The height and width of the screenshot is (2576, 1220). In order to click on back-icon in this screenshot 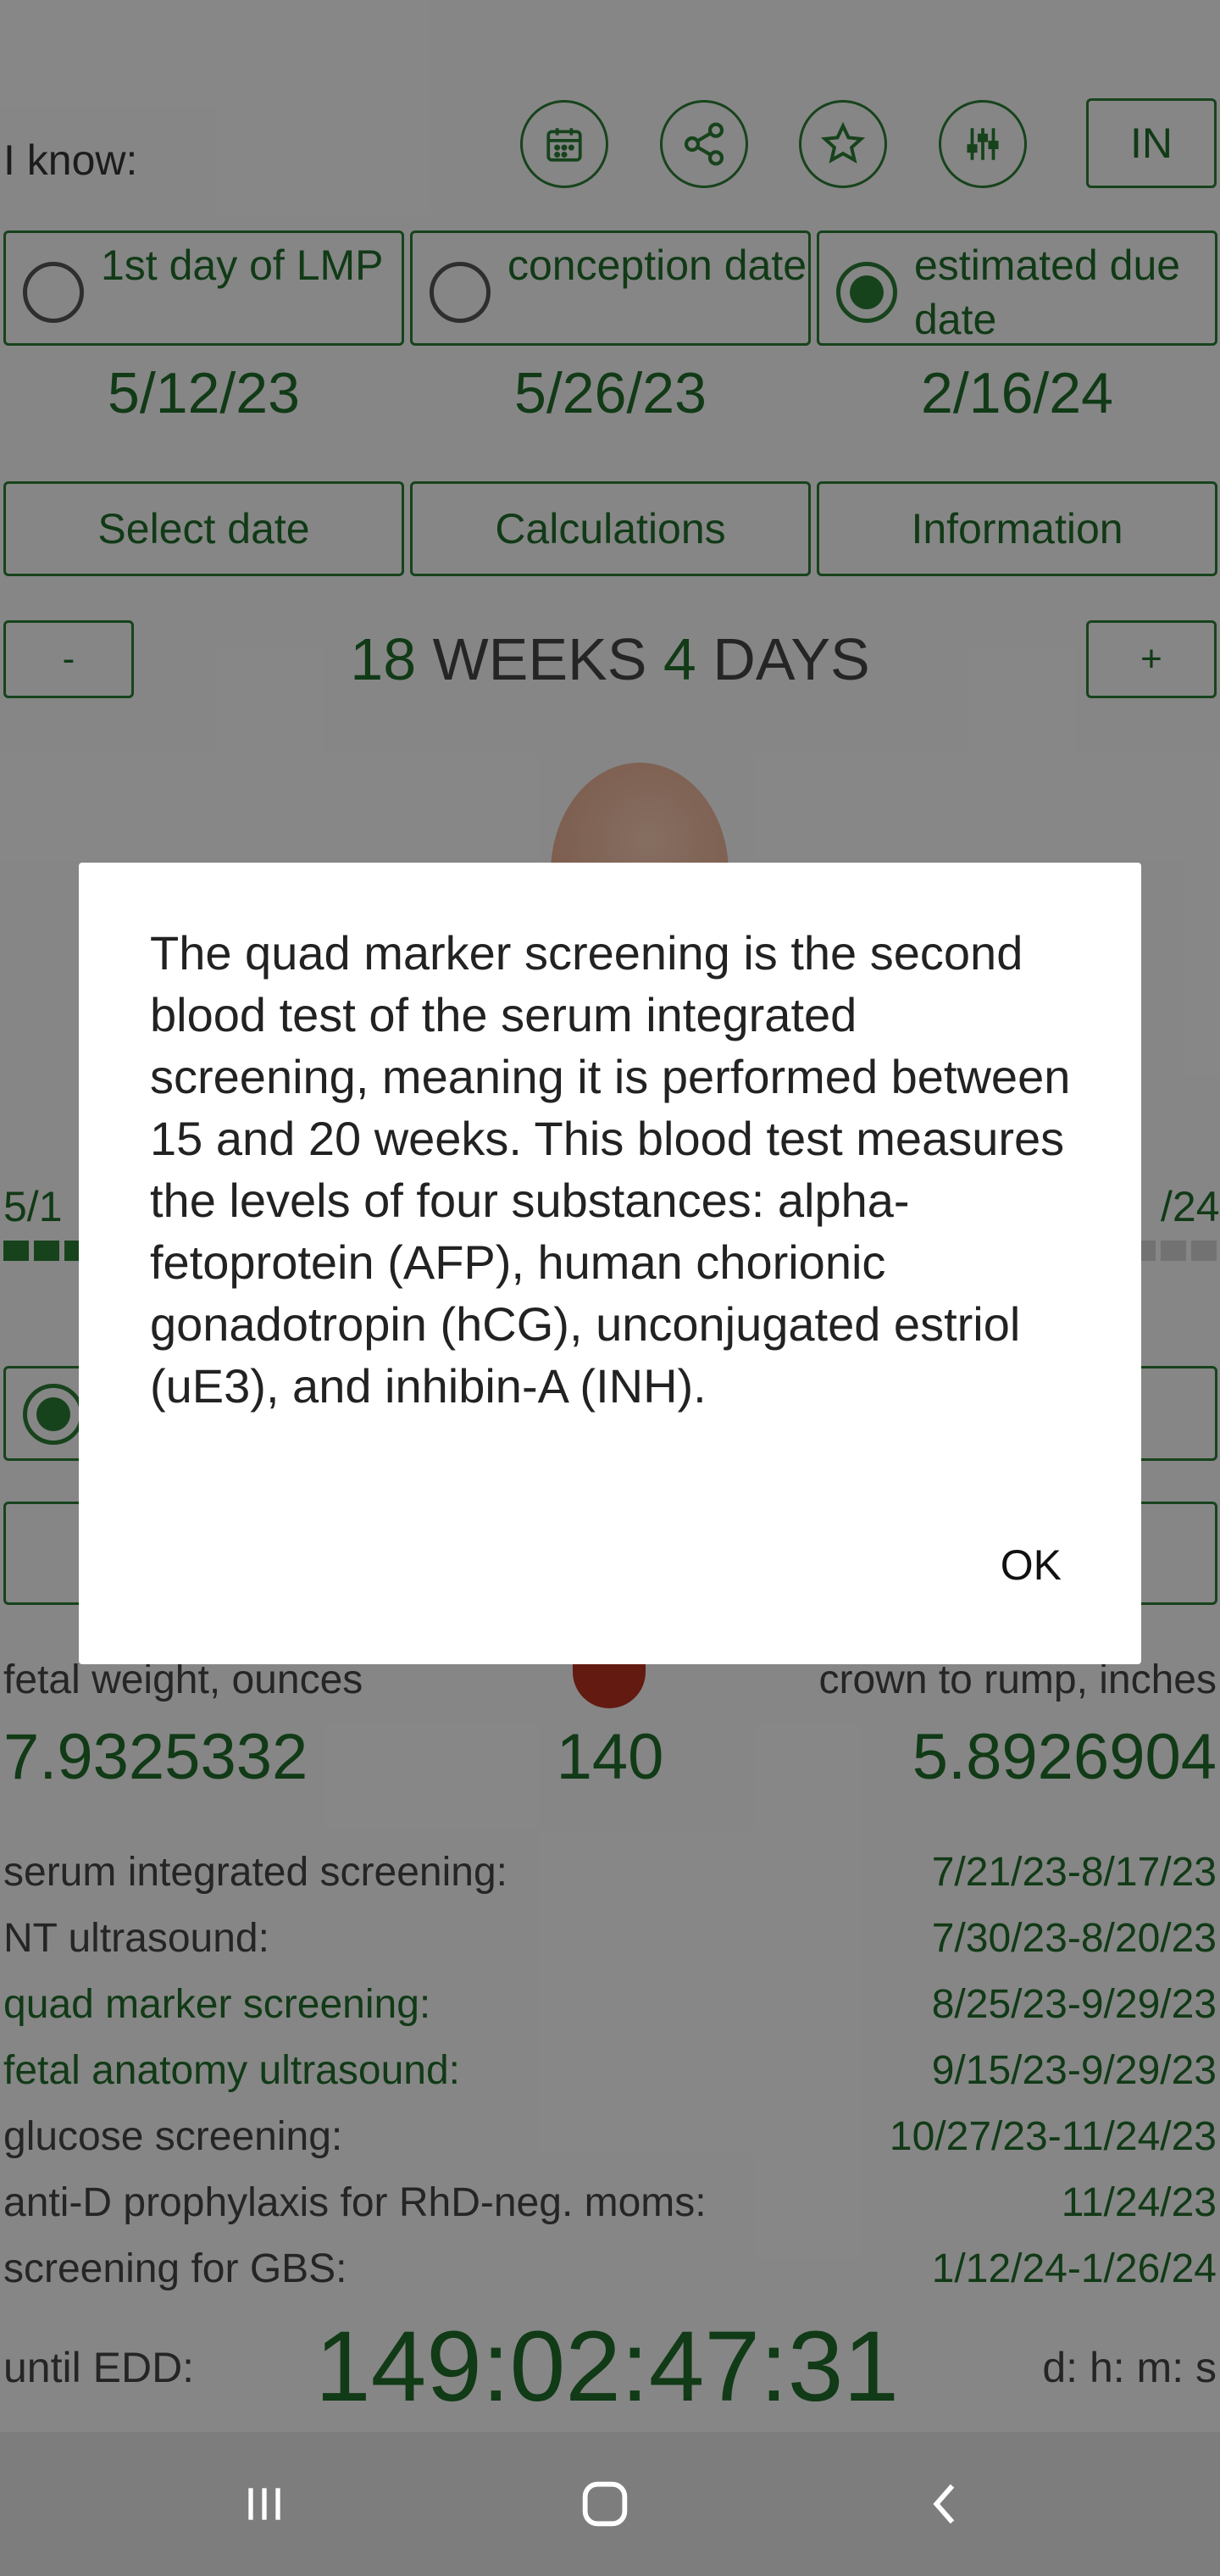, I will do `click(944, 2504)`.